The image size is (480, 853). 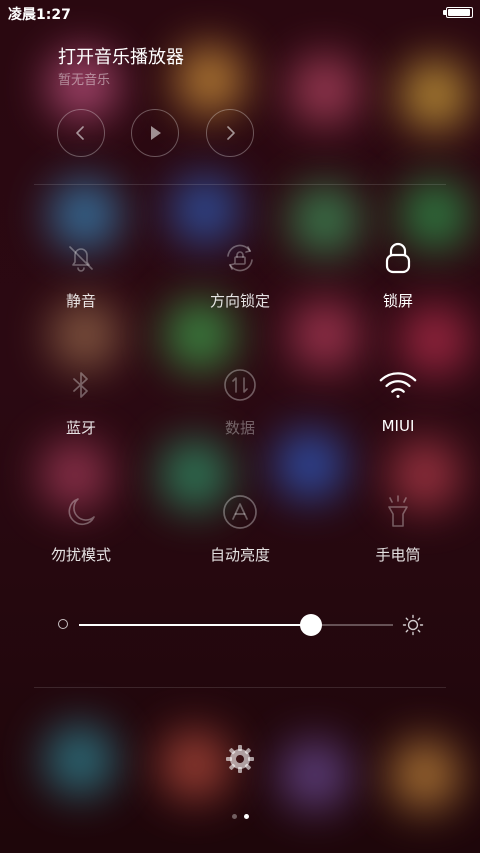 I want to click on toggle-flashlight: 手电筒, so click(x=398, y=528).